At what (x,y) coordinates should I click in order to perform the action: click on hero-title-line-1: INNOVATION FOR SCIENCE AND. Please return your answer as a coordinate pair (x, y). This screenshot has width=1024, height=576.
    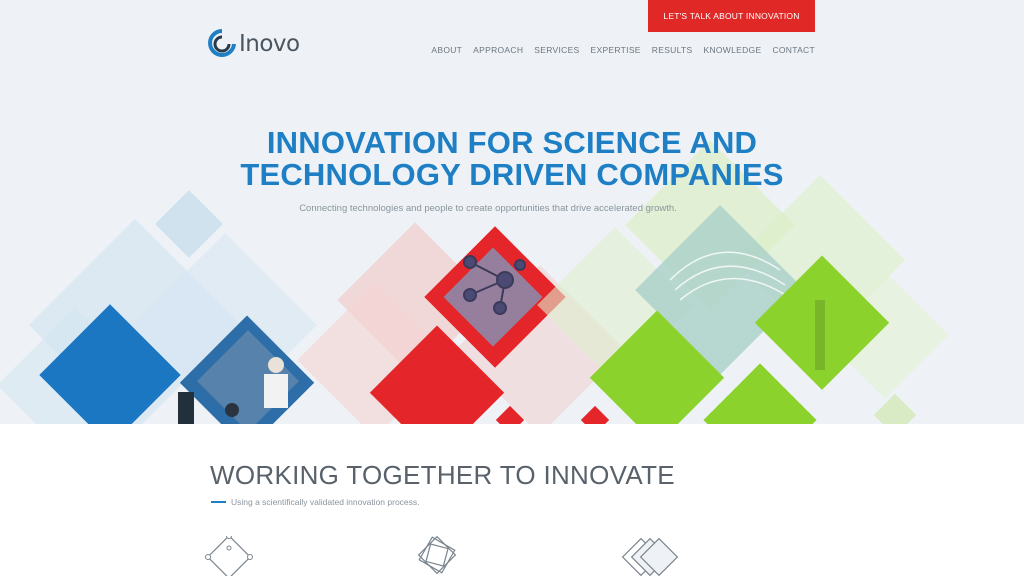
    Looking at the image, I should click on (512, 142).